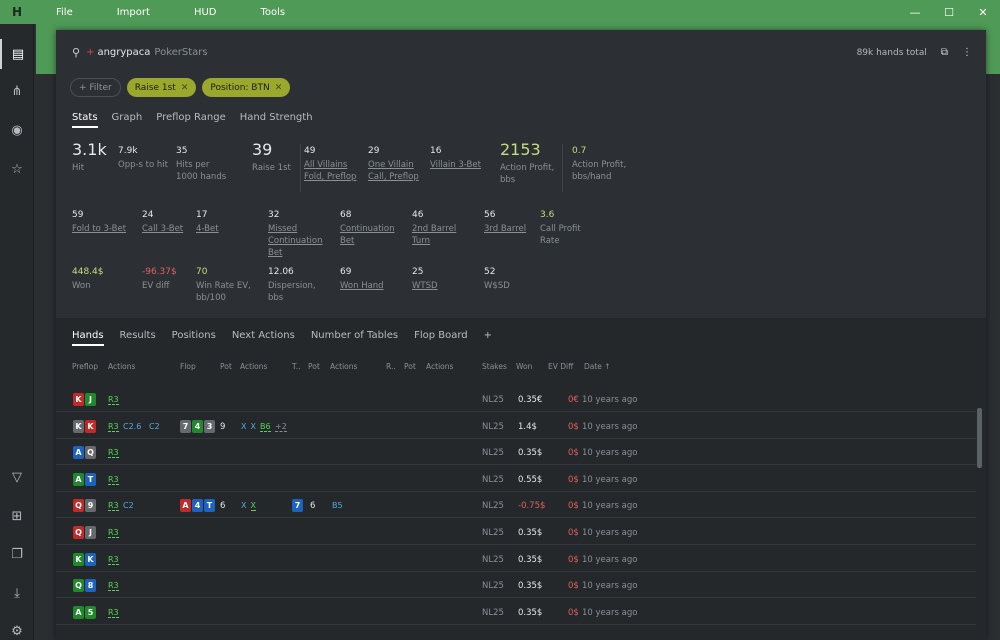 The width and height of the screenshot is (1000, 640). I want to click on maximize-icon: ☐, so click(949, 12).